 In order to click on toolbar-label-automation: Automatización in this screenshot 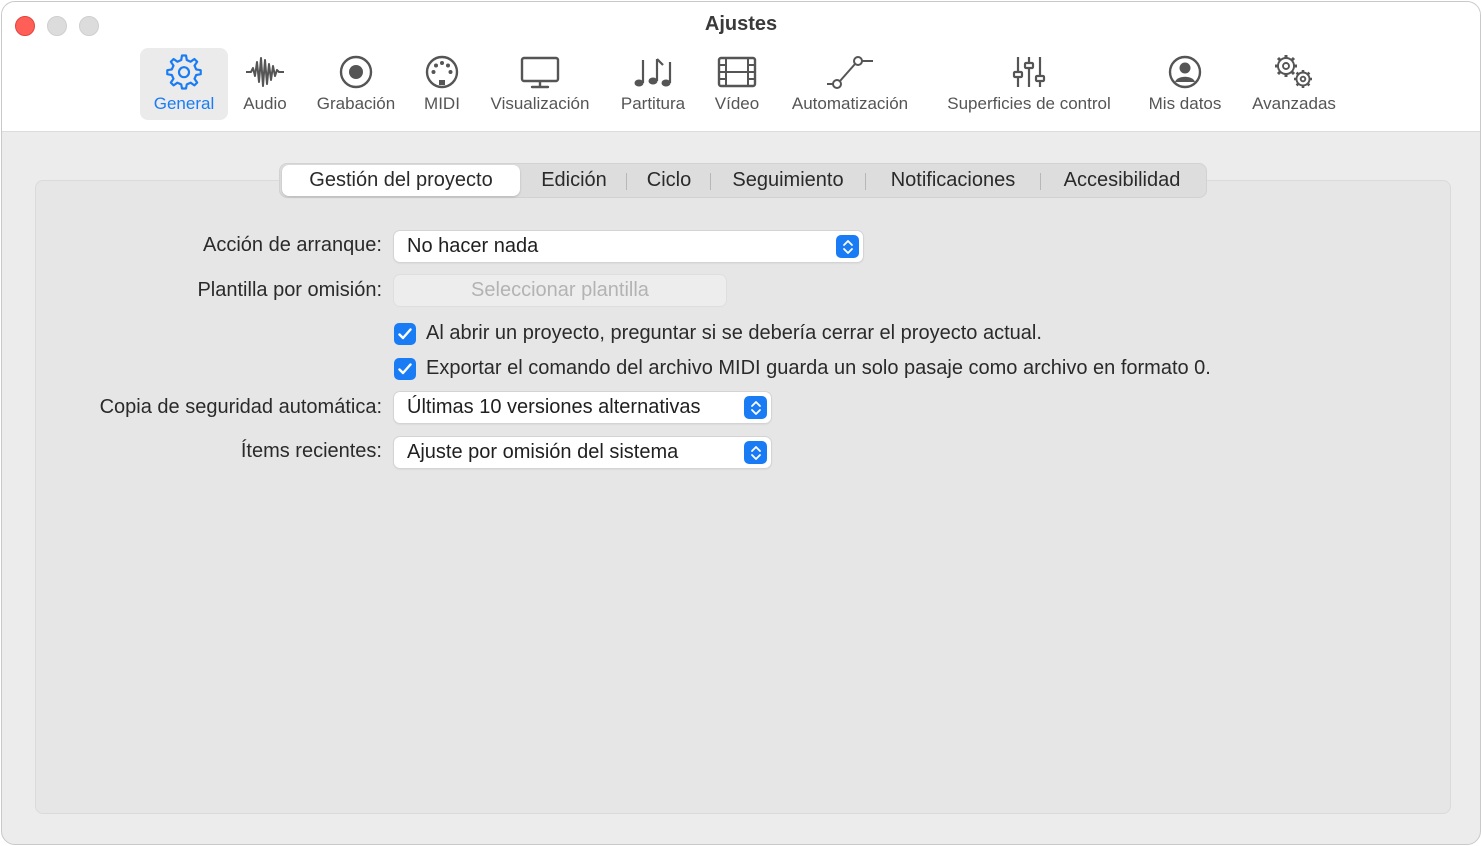, I will do `click(850, 103)`.